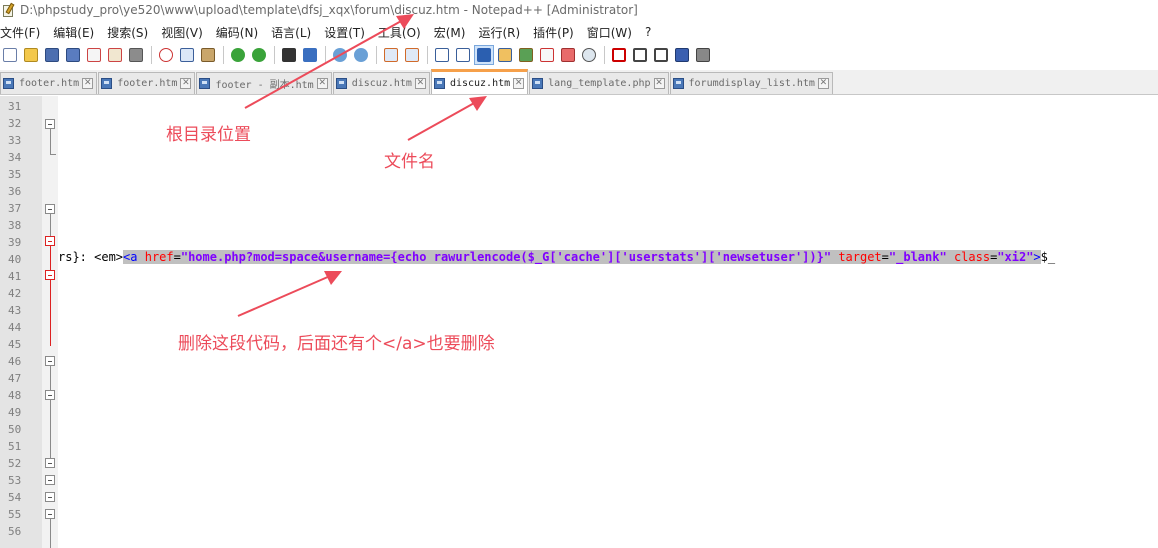  Describe the element at coordinates (310, 55) in the screenshot. I see `replace-button` at that location.